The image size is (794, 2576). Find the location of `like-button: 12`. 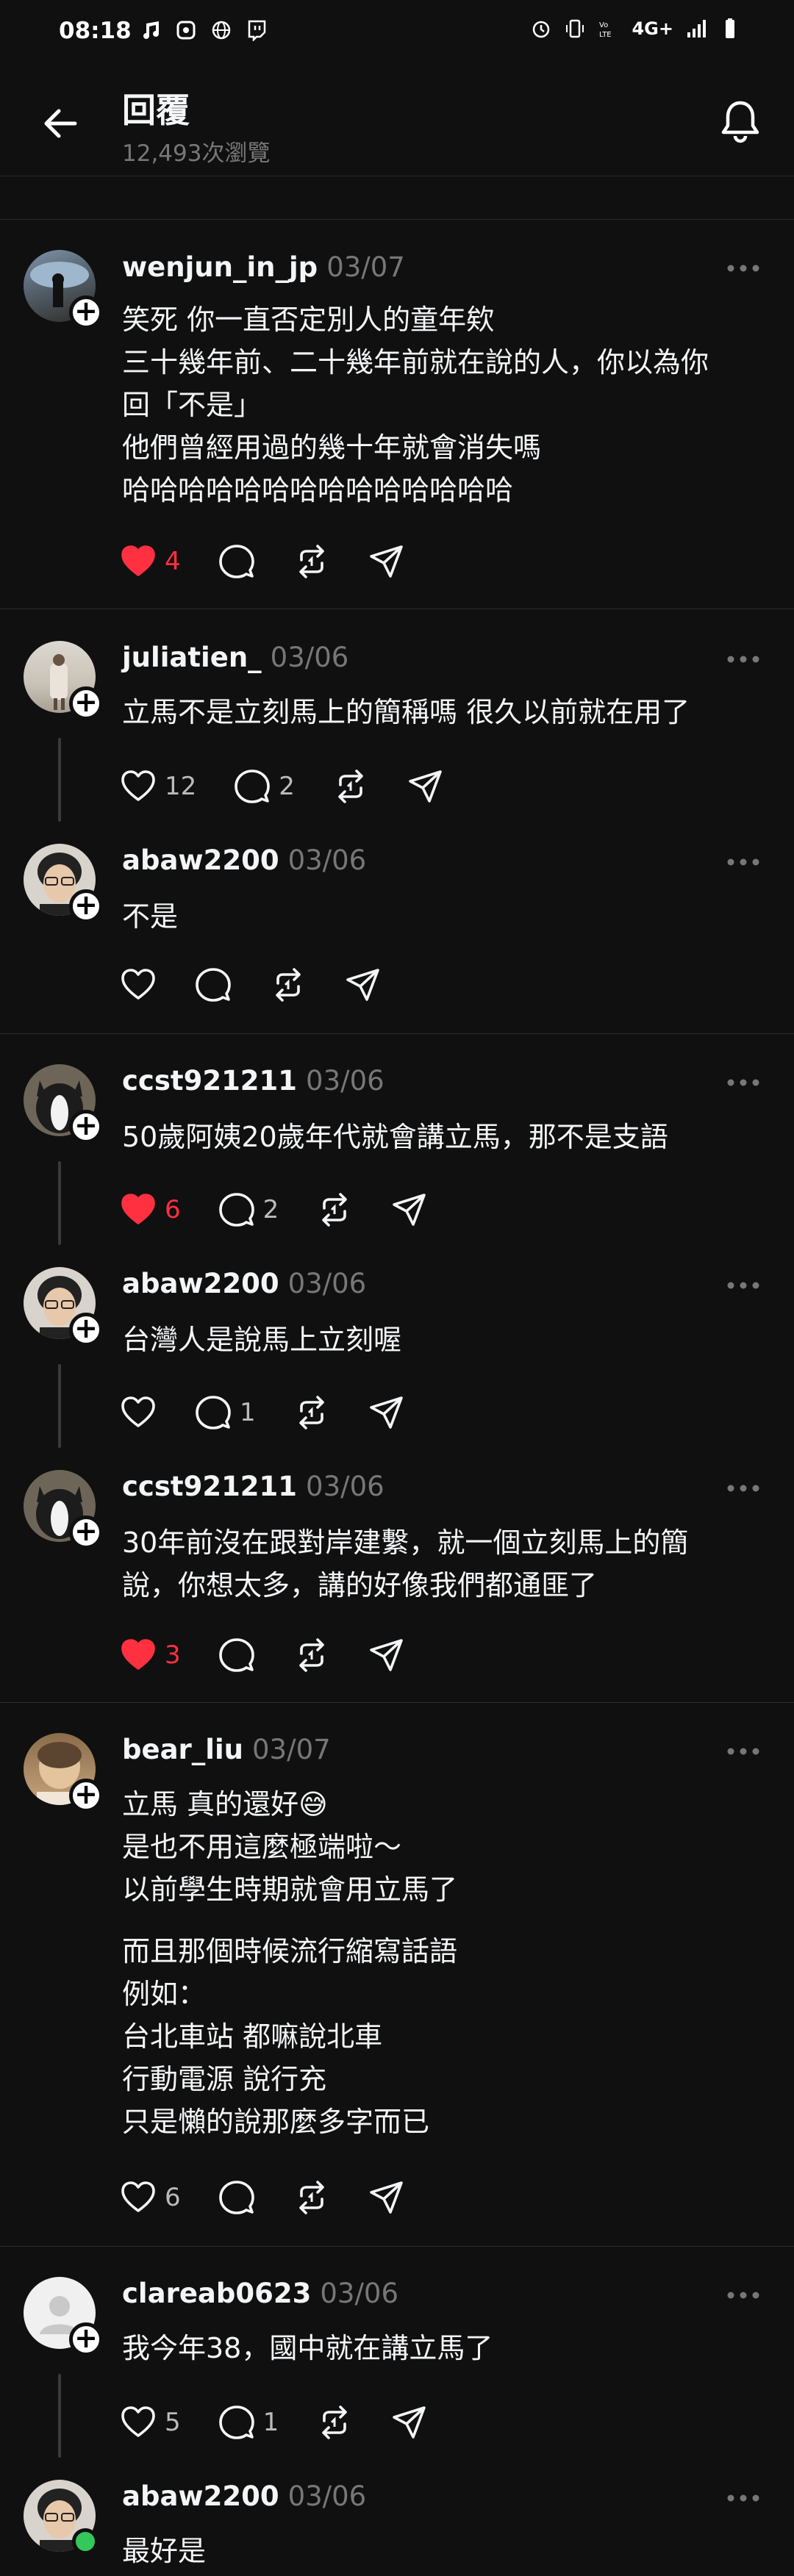

like-button: 12 is located at coordinates (157, 786).